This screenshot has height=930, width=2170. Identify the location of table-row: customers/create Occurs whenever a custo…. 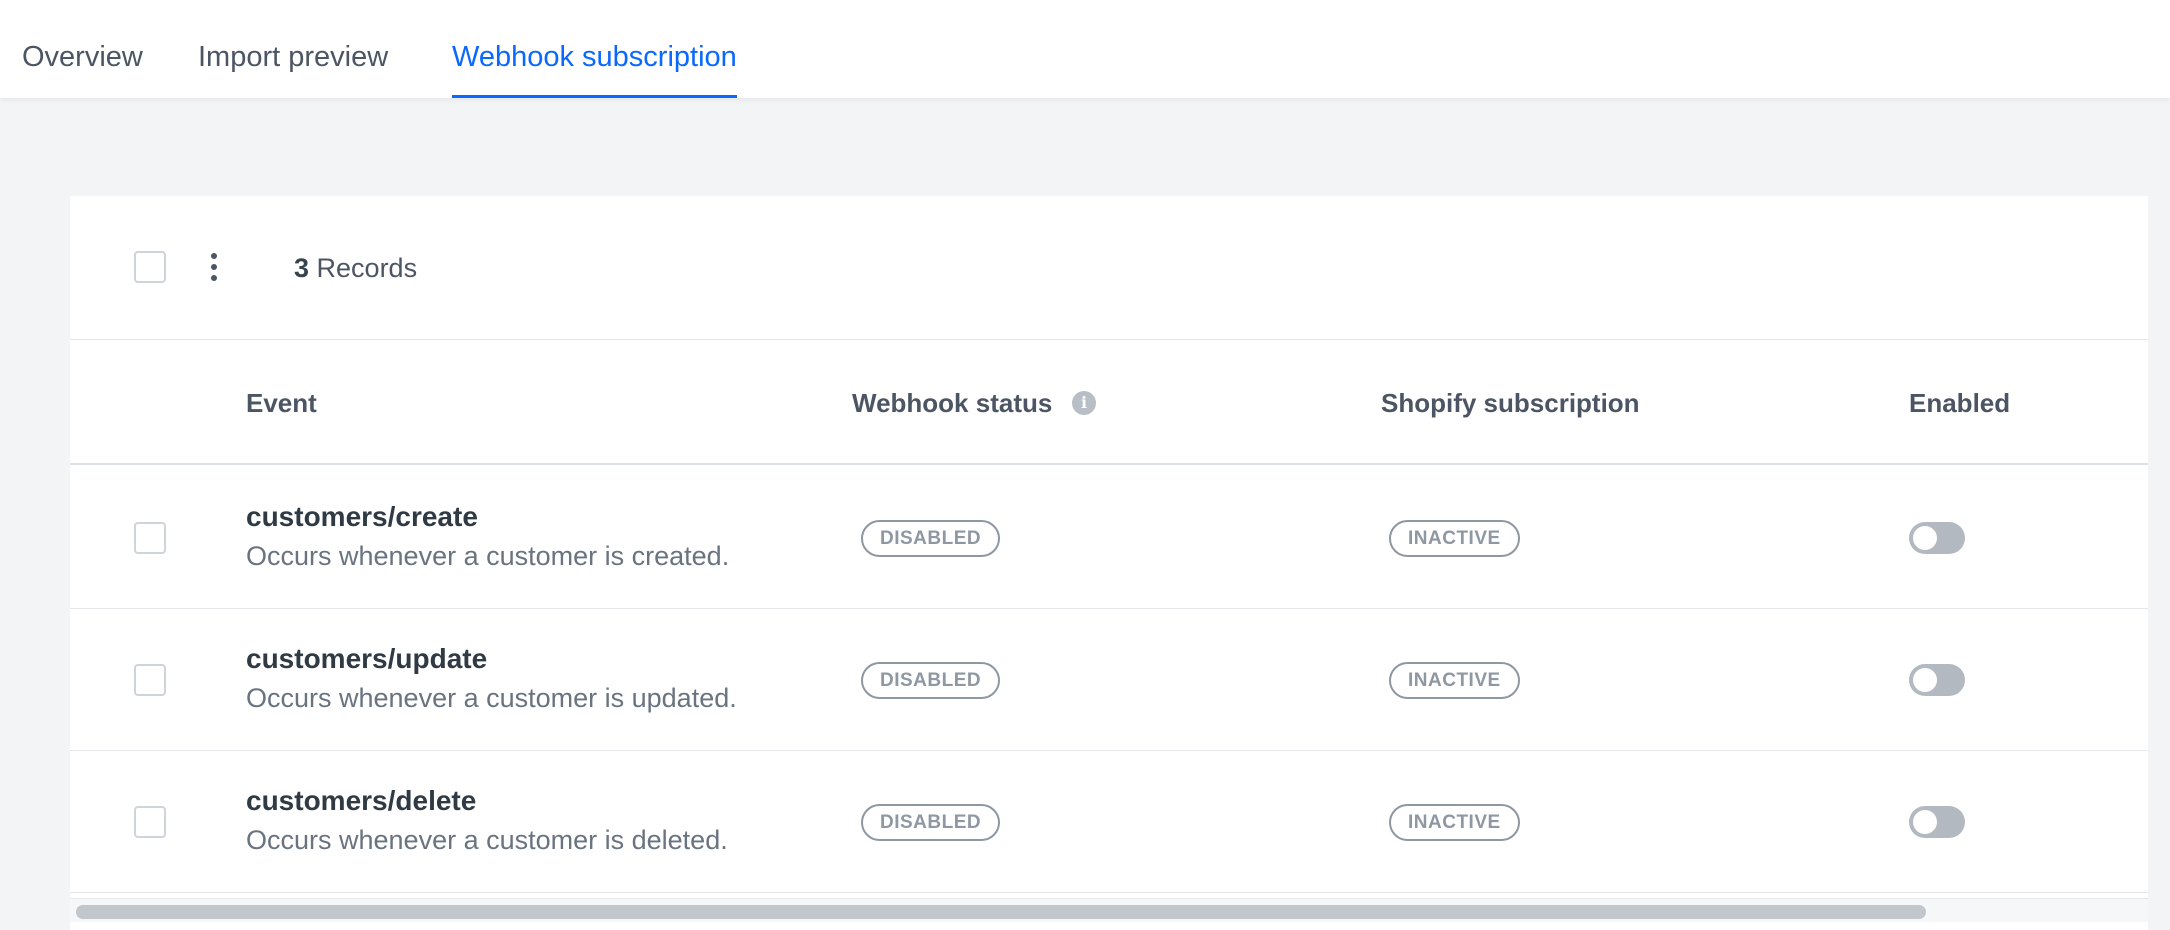
(1109, 538).